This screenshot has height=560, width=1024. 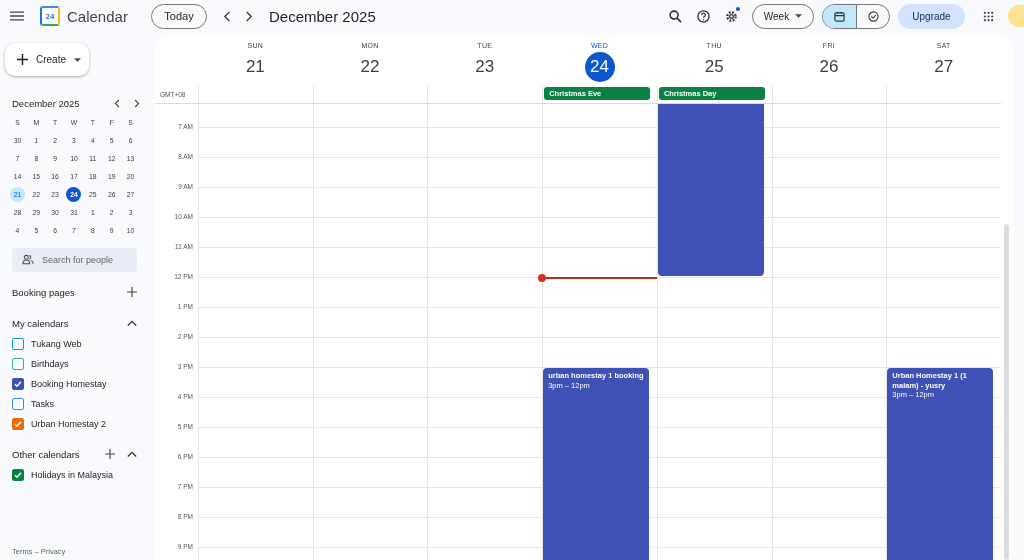 What do you see at coordinates (74, 260) in the screenshot?
I see `search-field: Search for people` at bounding box center [74, 260].